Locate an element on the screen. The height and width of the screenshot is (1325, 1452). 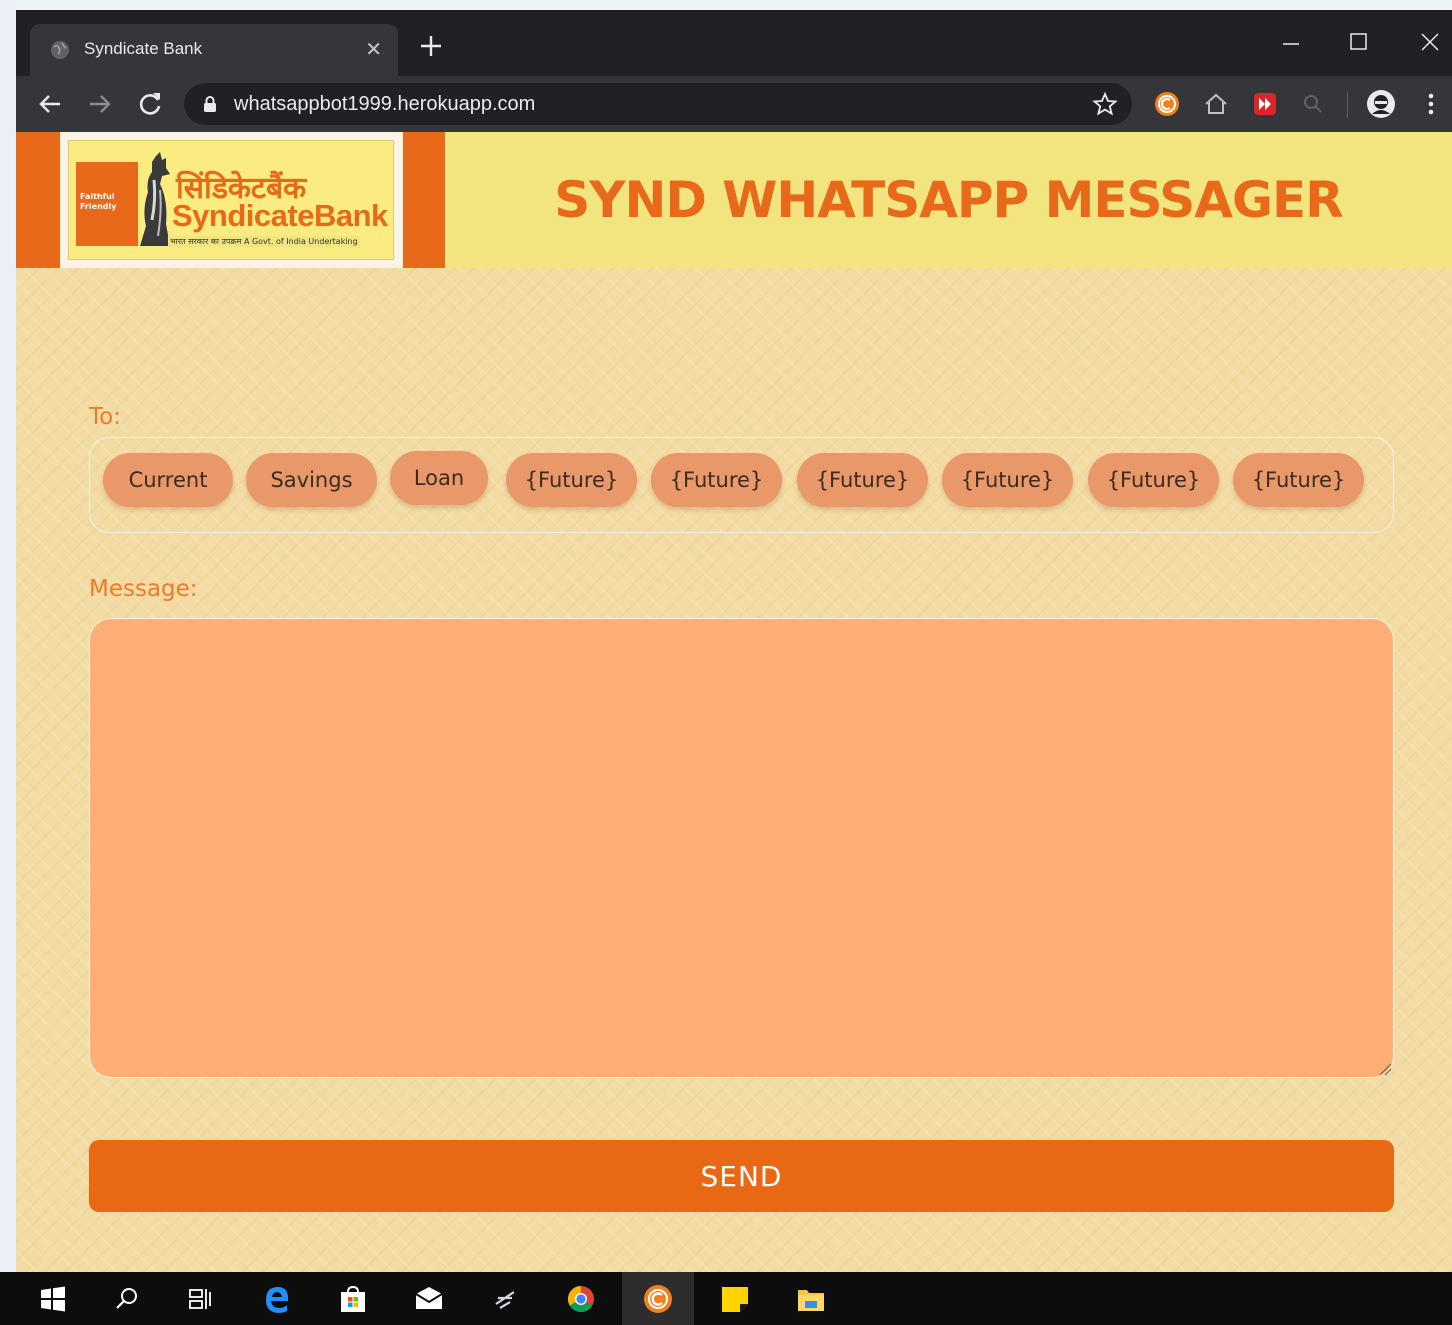
resize-handle-icon is located at coordinates (1385, 1069).